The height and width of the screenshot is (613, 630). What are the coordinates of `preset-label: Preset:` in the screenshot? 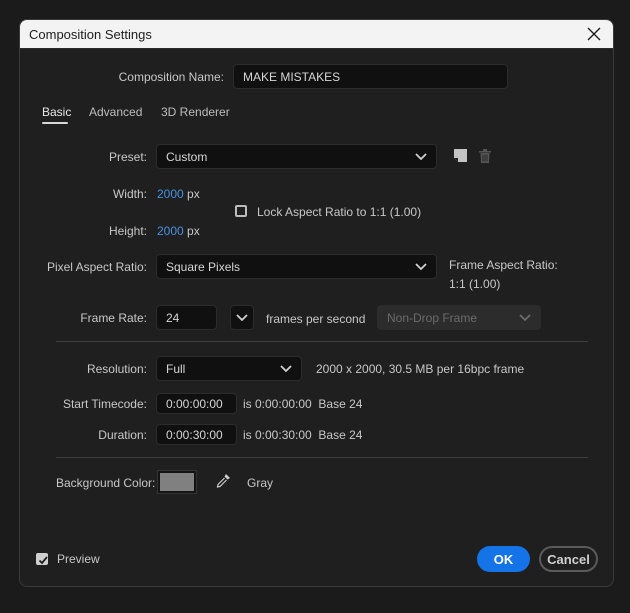 It's located at (127, 157).